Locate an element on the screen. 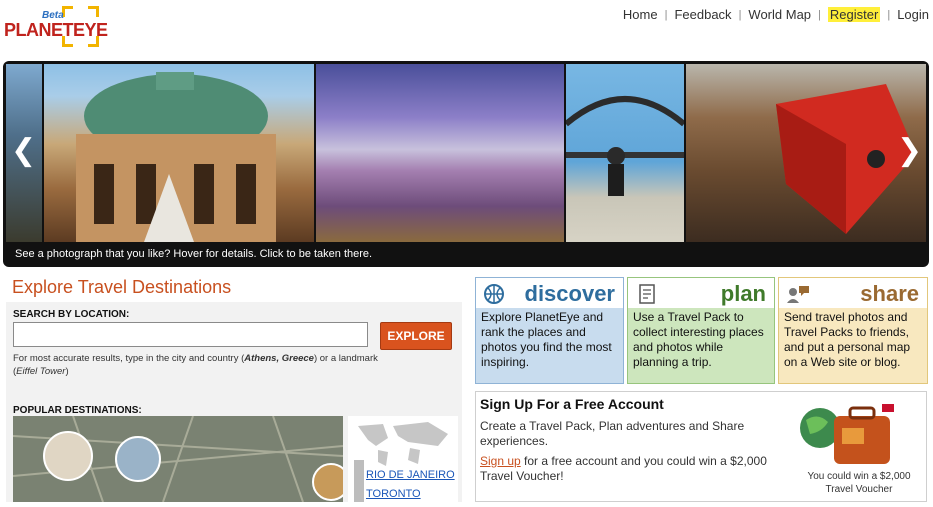 This screenshot has width=933, height=507. travel-suitcase-icon is located at coordinates (847, 434).